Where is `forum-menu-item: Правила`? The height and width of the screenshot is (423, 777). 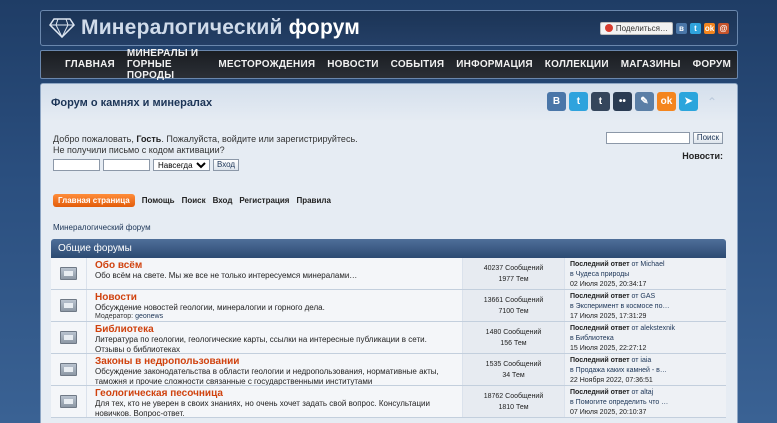 forum-menu-item: Правила is located at coordinates (313, 200).